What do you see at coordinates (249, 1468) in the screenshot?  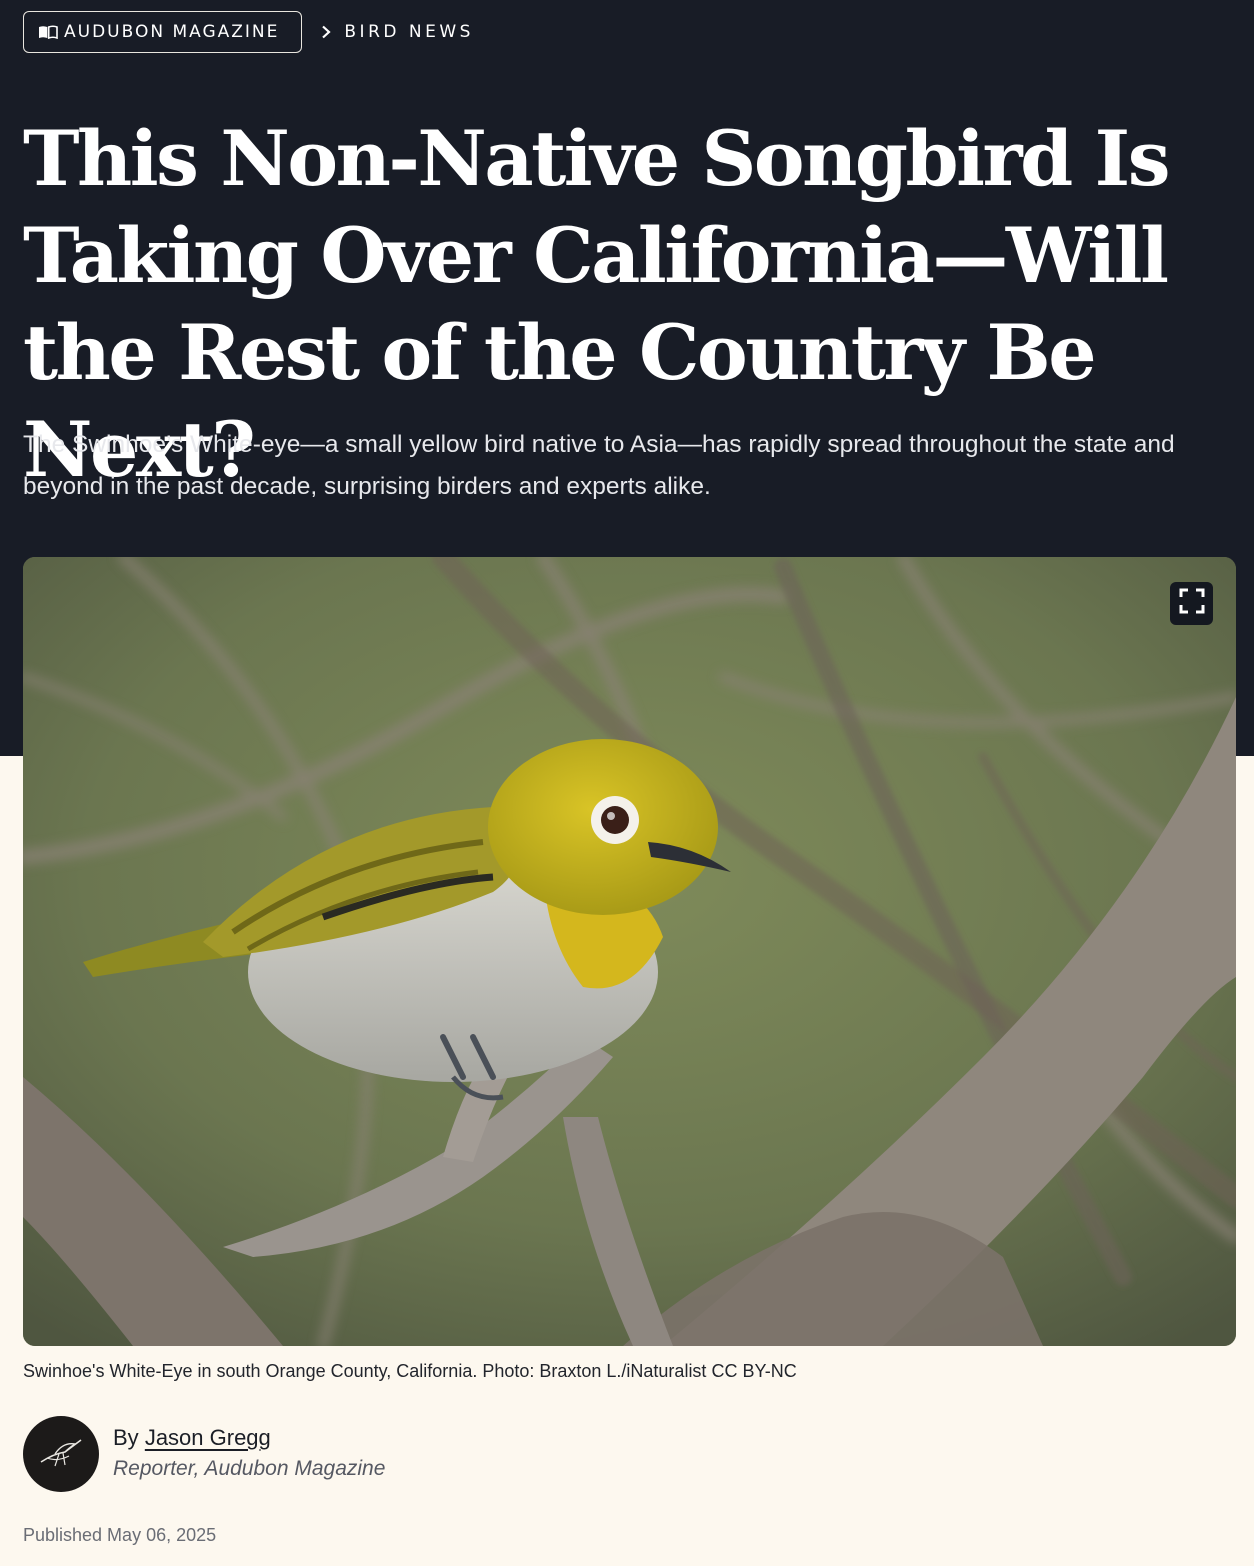 I see `author-role: Reporter, Audubon Magazine` at bounding box center [249, 1468].